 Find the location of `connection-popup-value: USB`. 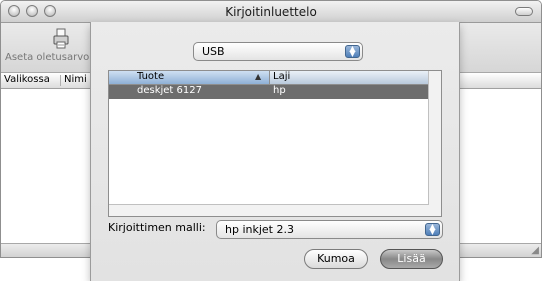

connection-popup-value: USB is located at coordinates (213, 51).